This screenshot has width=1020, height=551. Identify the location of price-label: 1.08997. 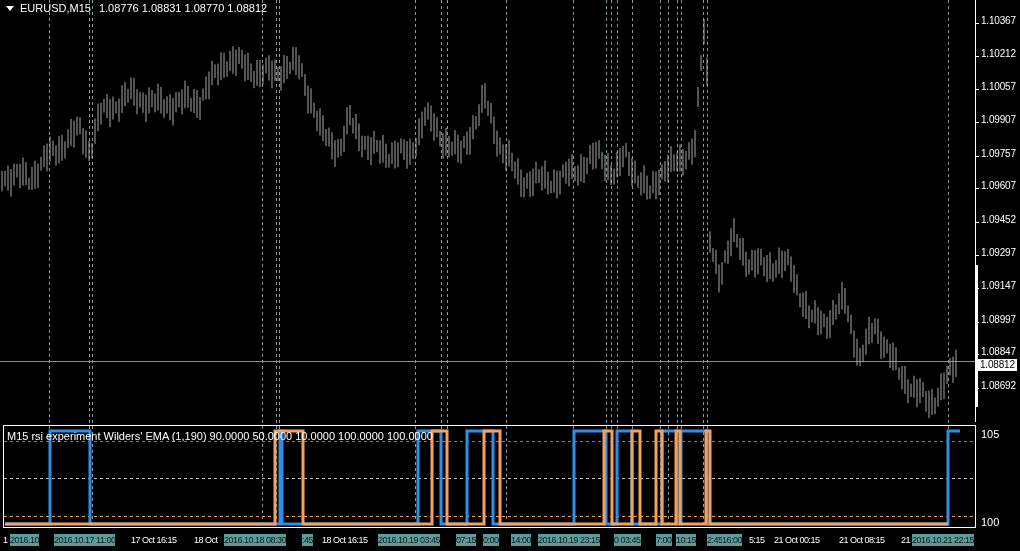
(998, 319).